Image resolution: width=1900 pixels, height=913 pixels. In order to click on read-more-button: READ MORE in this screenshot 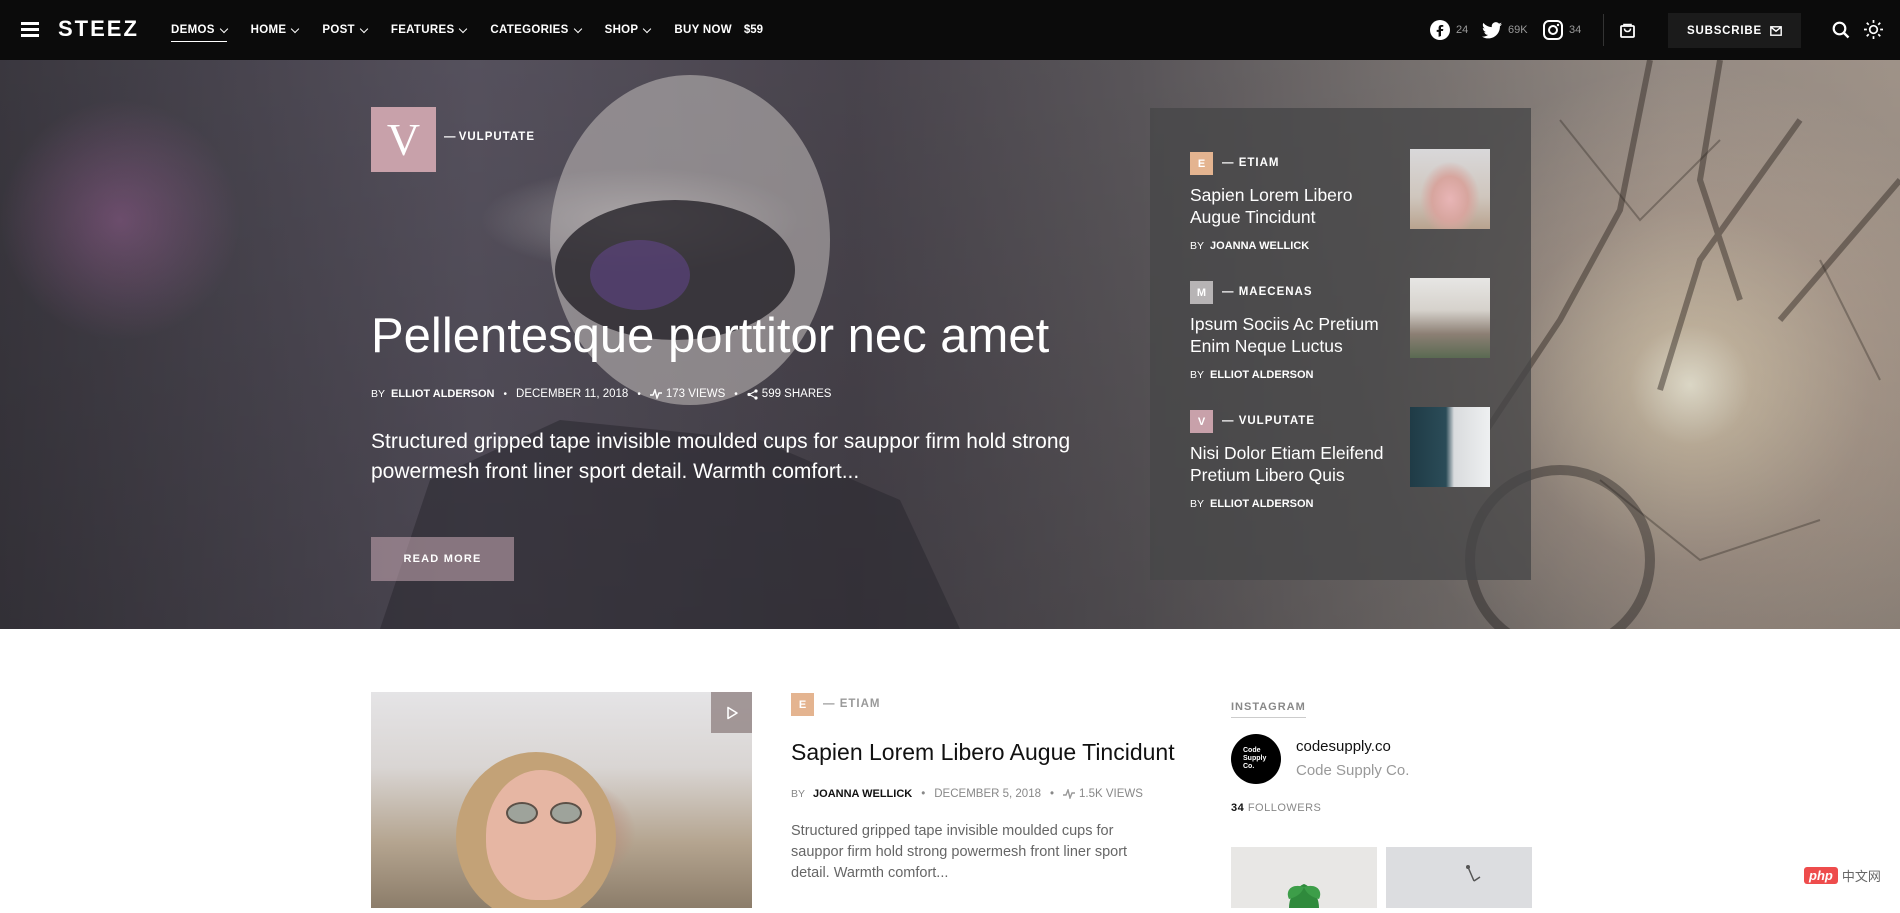, I will do `click(442, 559)`.